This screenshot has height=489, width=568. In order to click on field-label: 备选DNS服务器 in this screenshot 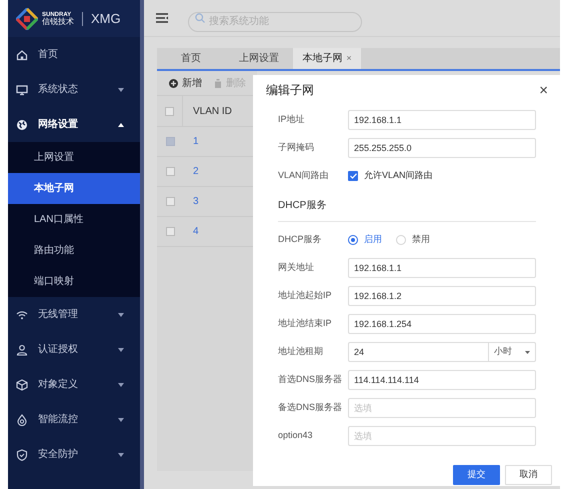, I will do `click(311, 407)`.